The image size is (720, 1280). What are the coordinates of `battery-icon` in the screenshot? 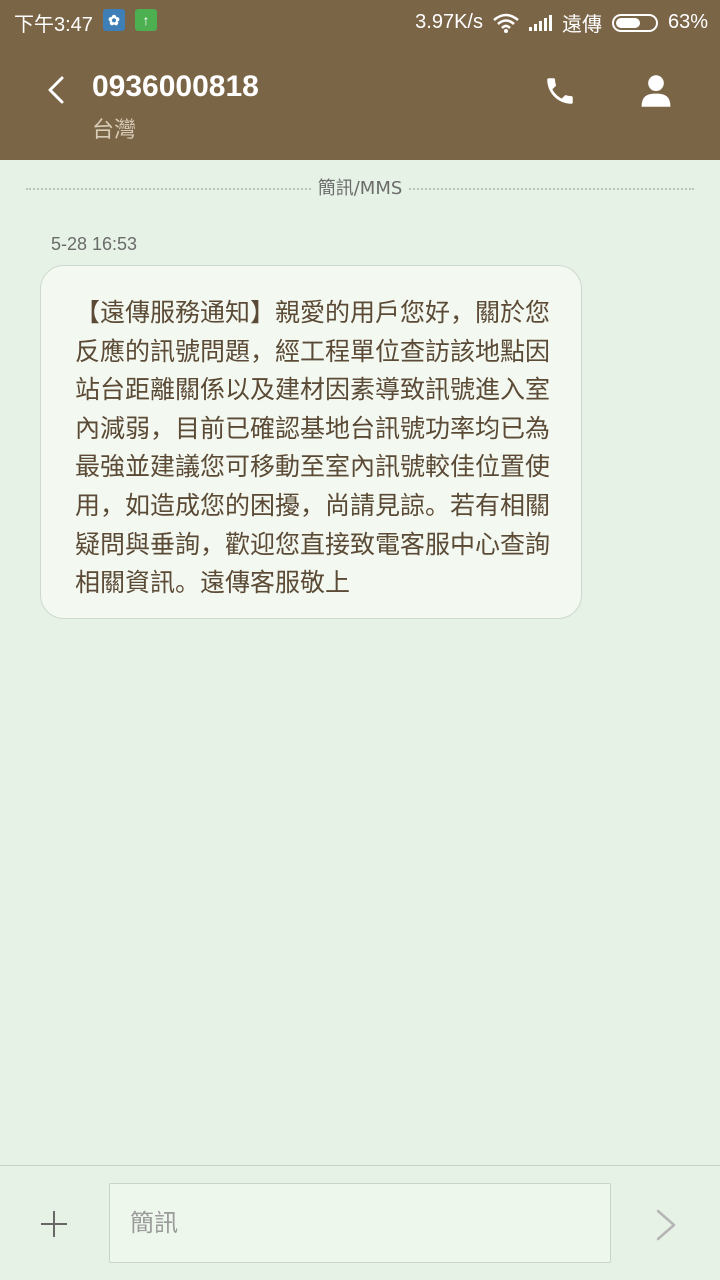 It's located at (634, 22).